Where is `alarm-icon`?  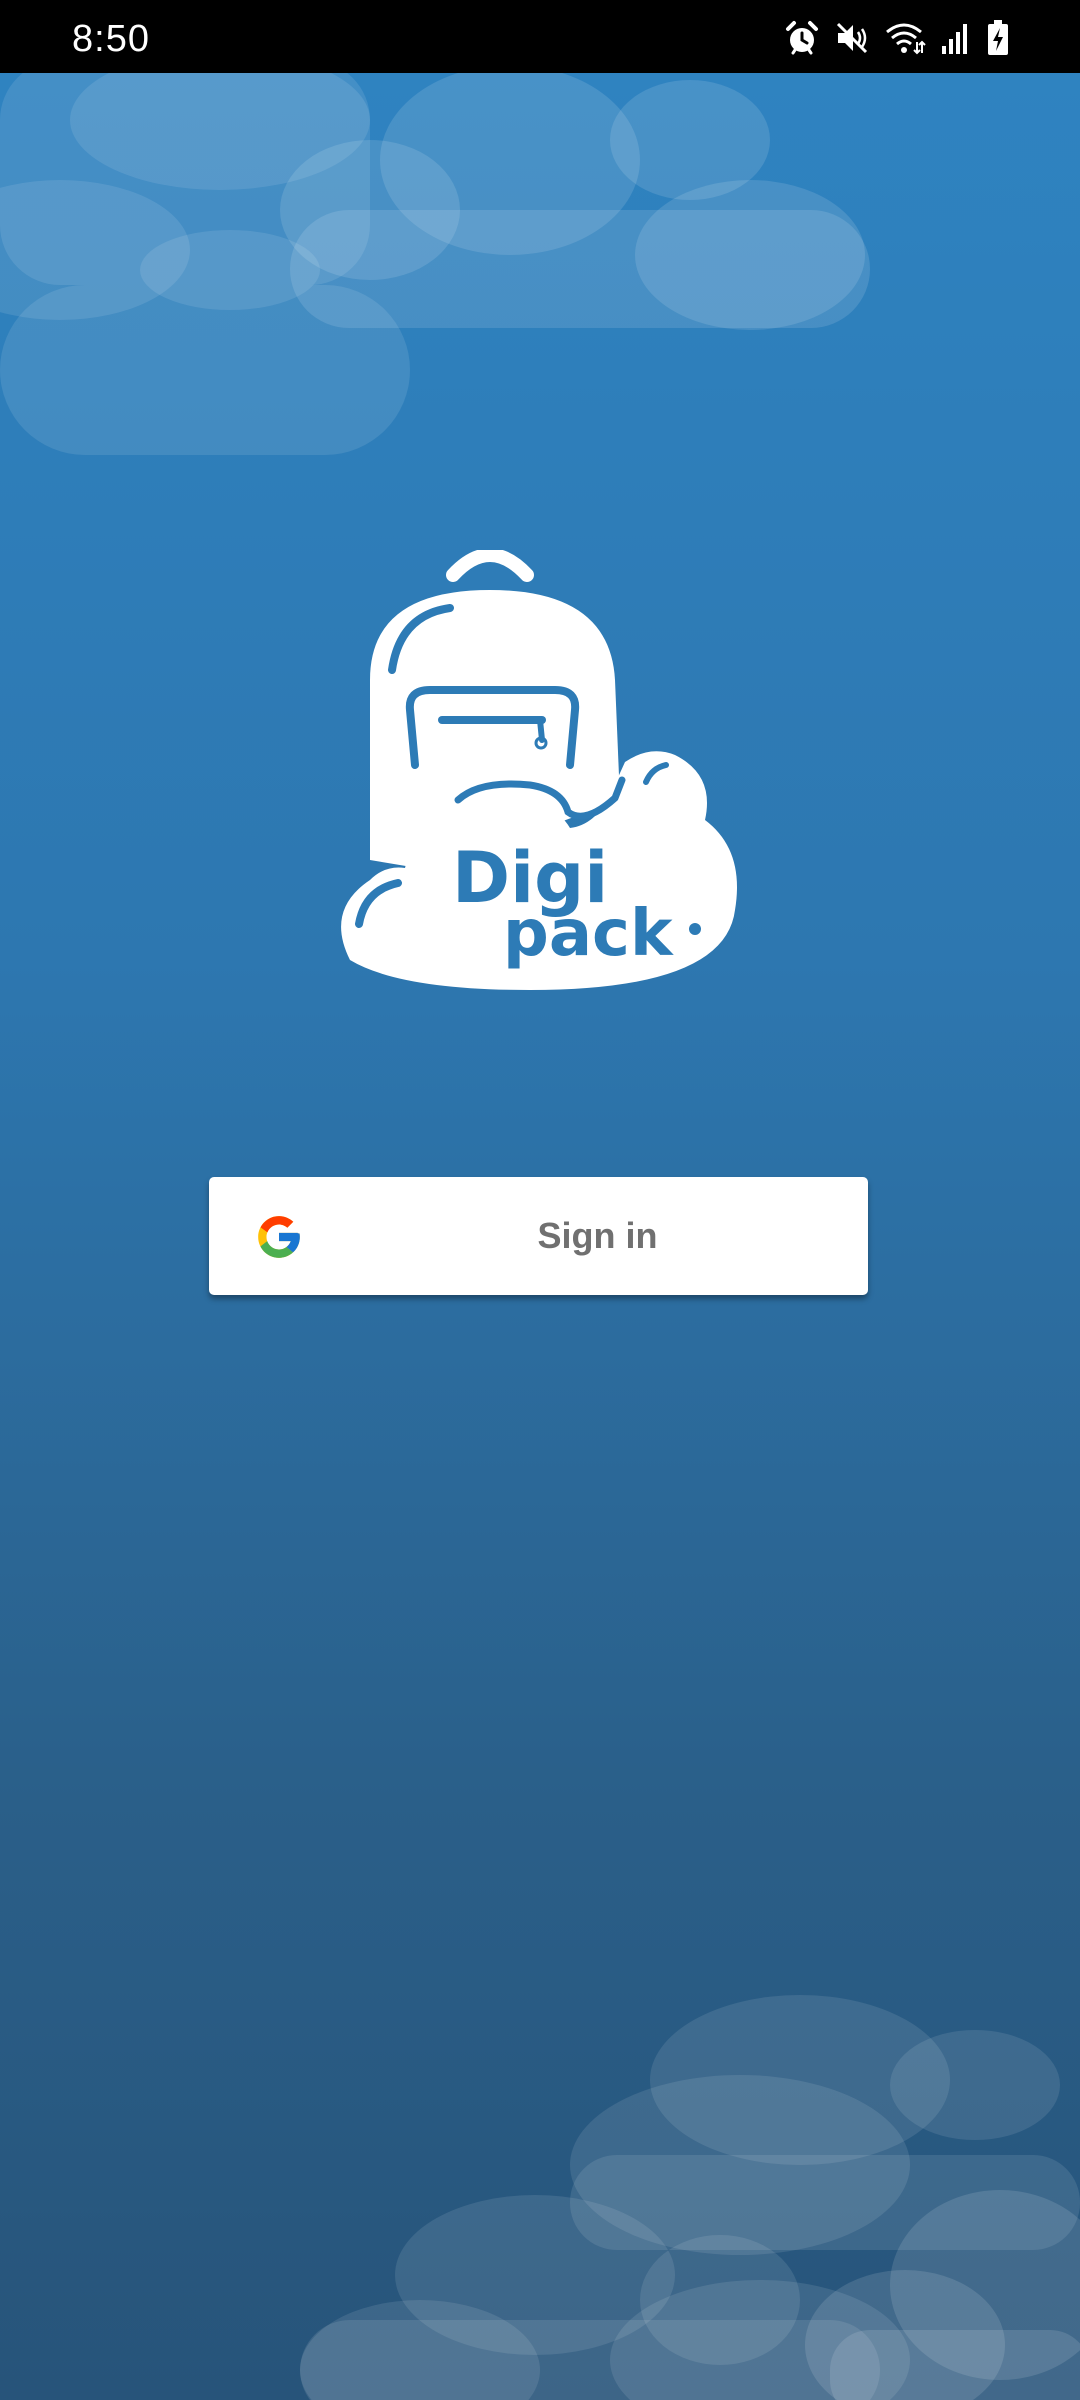
alarm-icon is located at coordinates (802, 40).